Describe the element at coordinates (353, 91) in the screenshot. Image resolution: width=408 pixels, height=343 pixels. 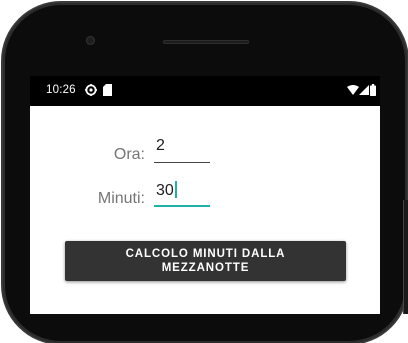
I see `wifi-icon` at that location.